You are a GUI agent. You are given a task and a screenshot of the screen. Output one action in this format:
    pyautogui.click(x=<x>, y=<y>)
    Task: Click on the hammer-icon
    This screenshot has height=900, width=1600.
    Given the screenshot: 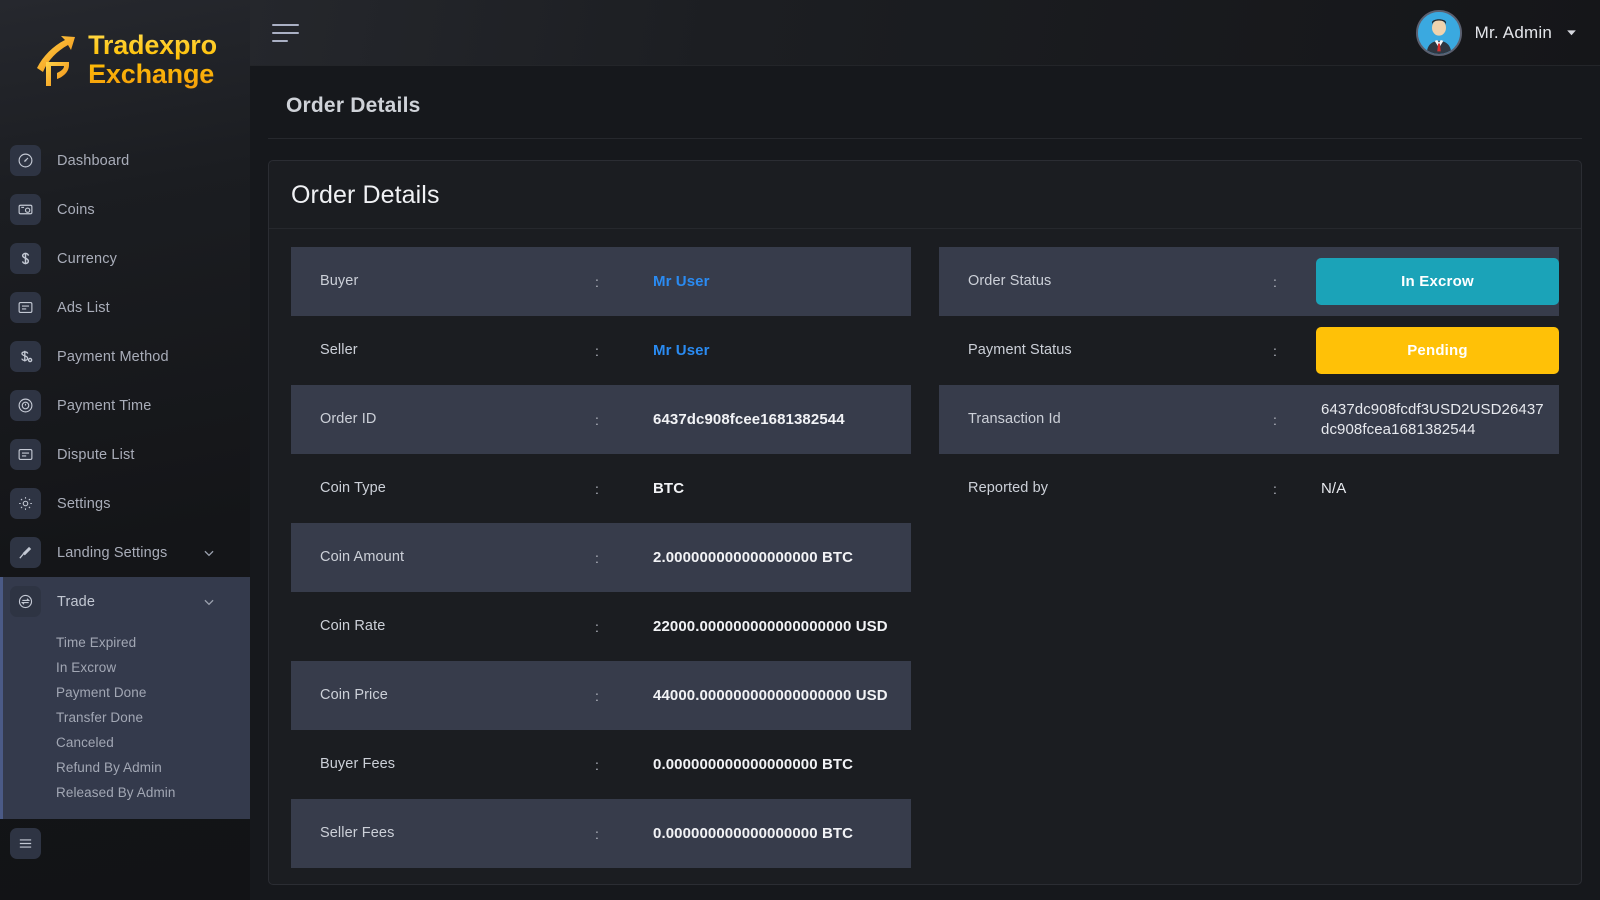 What is the action you would take?
    pyautogui.click(x=25, y=552)
    